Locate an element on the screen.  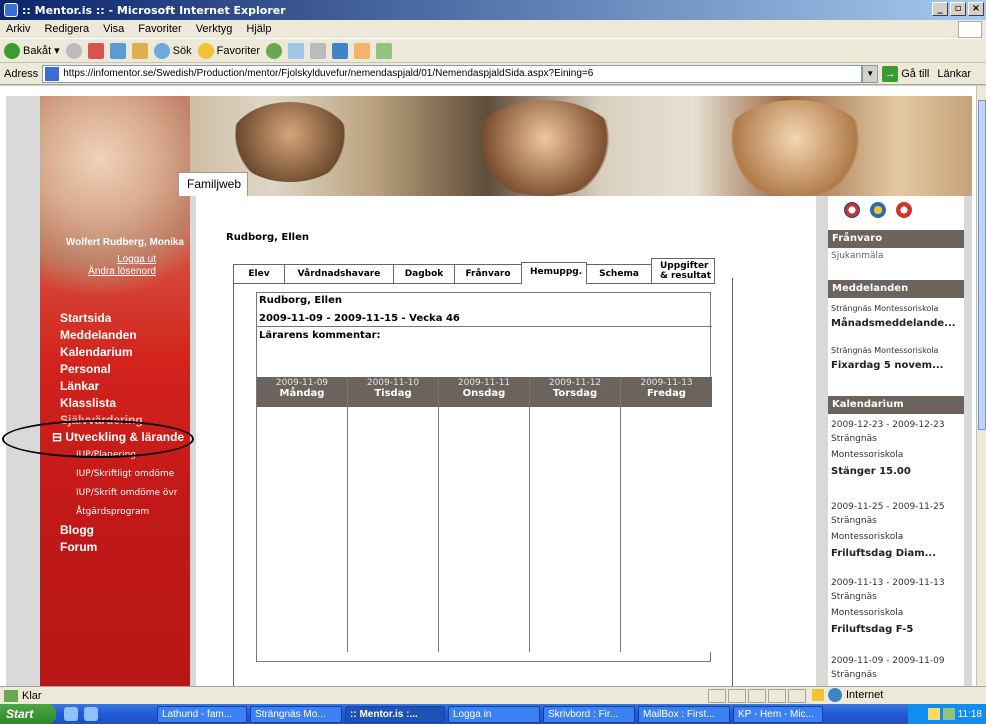
nav-class-list: Klasslista is located at coordinates (135, 403).